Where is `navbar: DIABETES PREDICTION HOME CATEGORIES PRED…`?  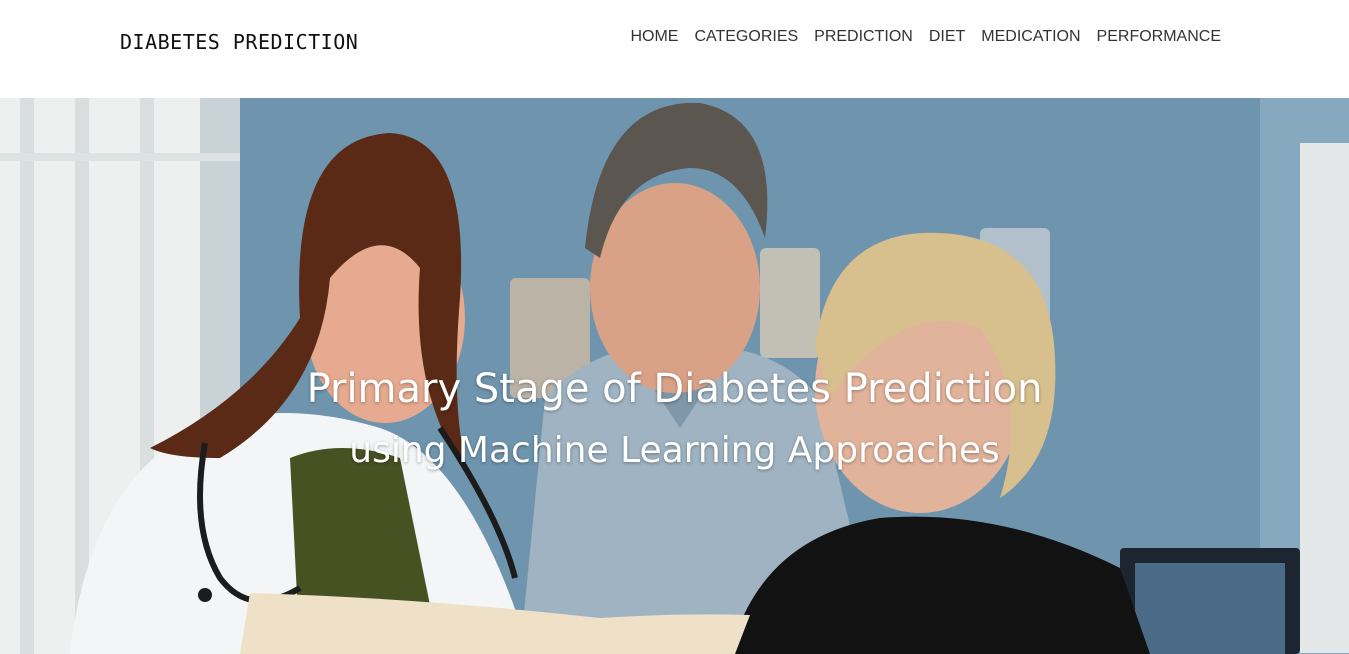 navbar: DIABETES PREDICTION HOME CATEGORIES PRED… is located at coordinates (674, 49).